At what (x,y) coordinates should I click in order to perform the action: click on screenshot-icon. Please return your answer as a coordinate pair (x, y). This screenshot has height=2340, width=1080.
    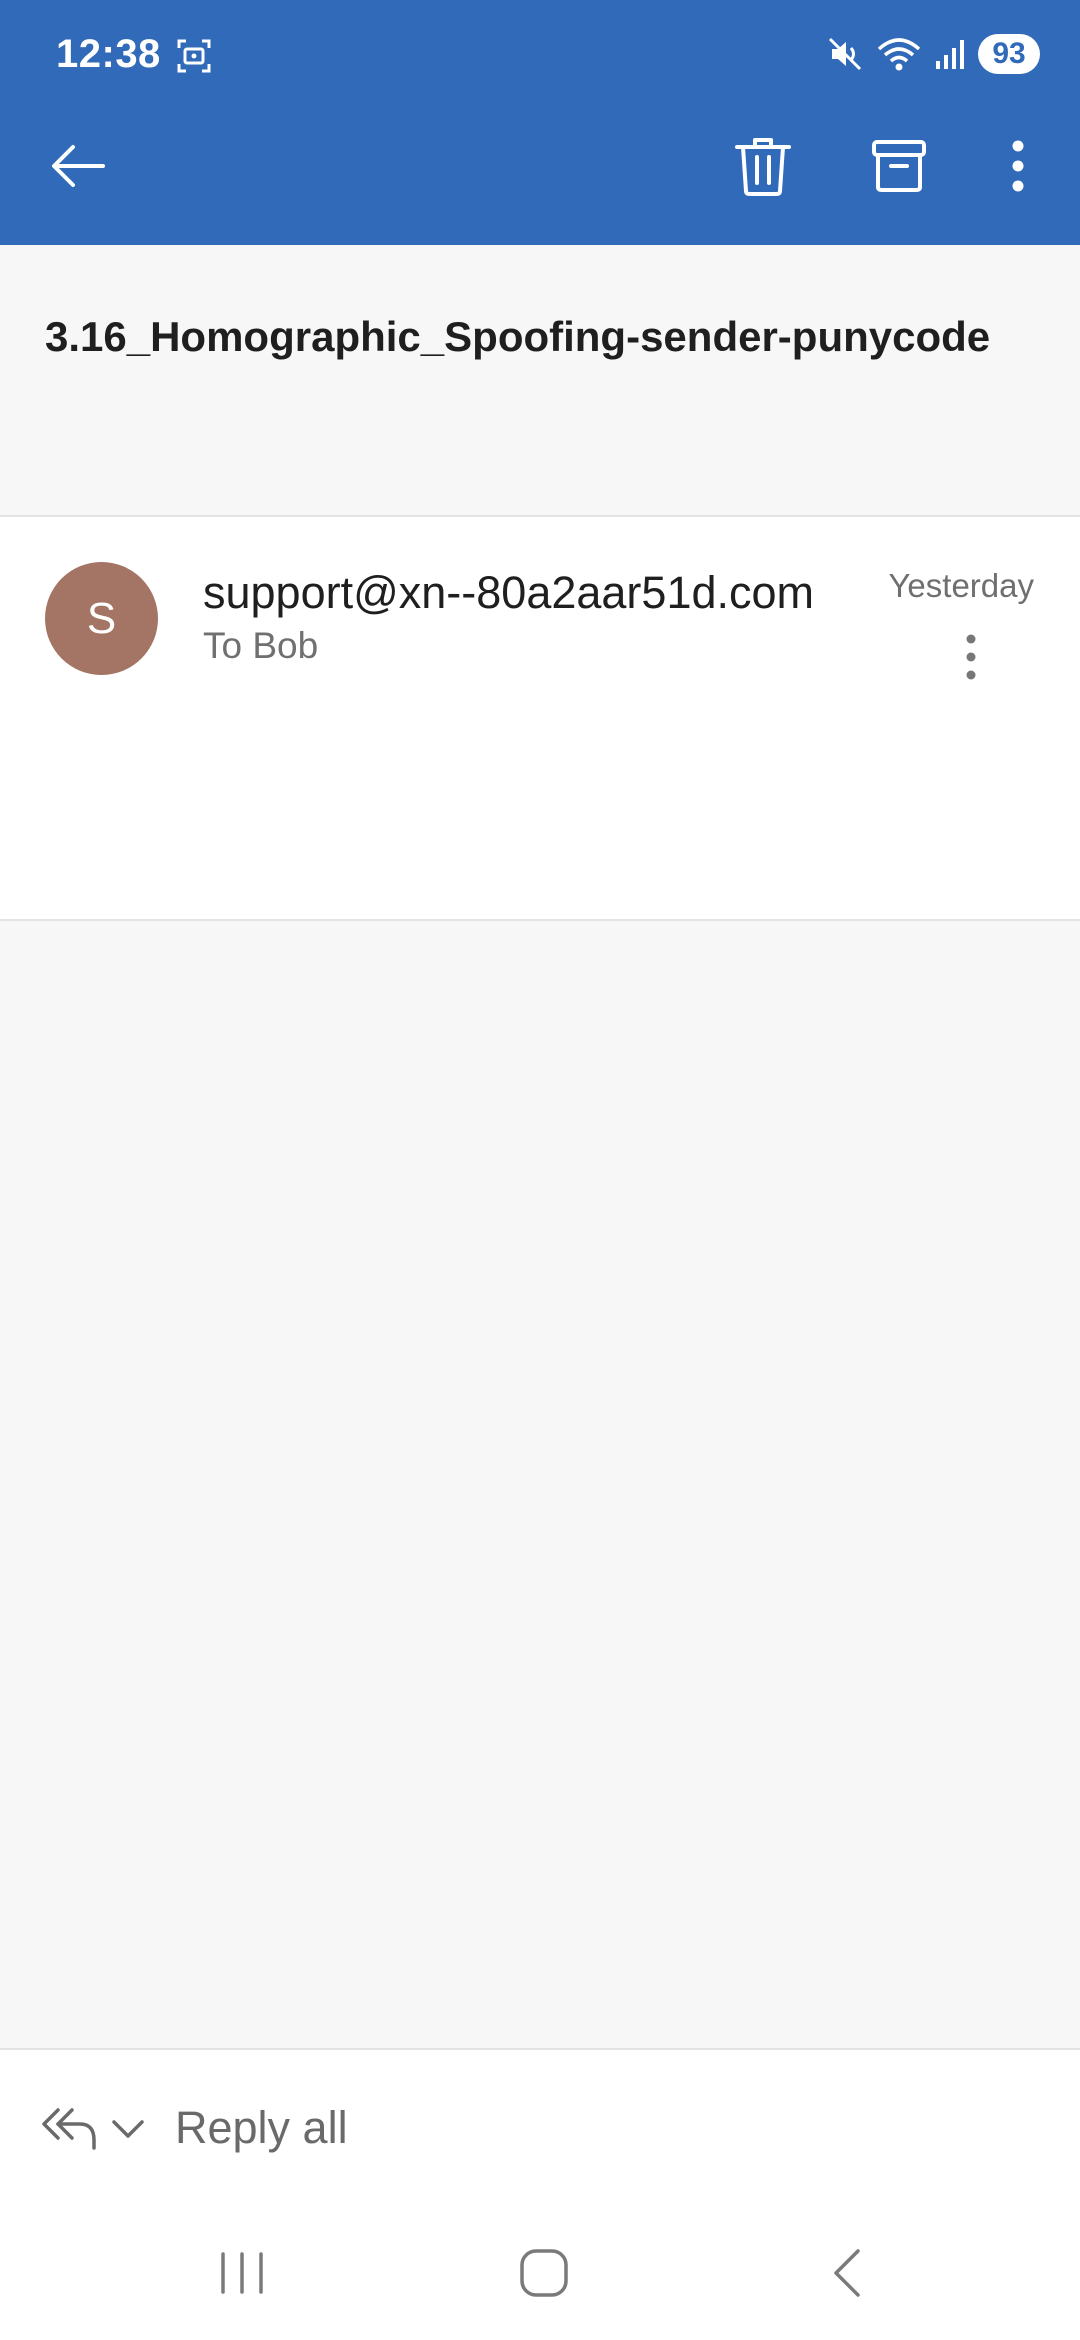
    Looking at the image, I should click on (194, 56).